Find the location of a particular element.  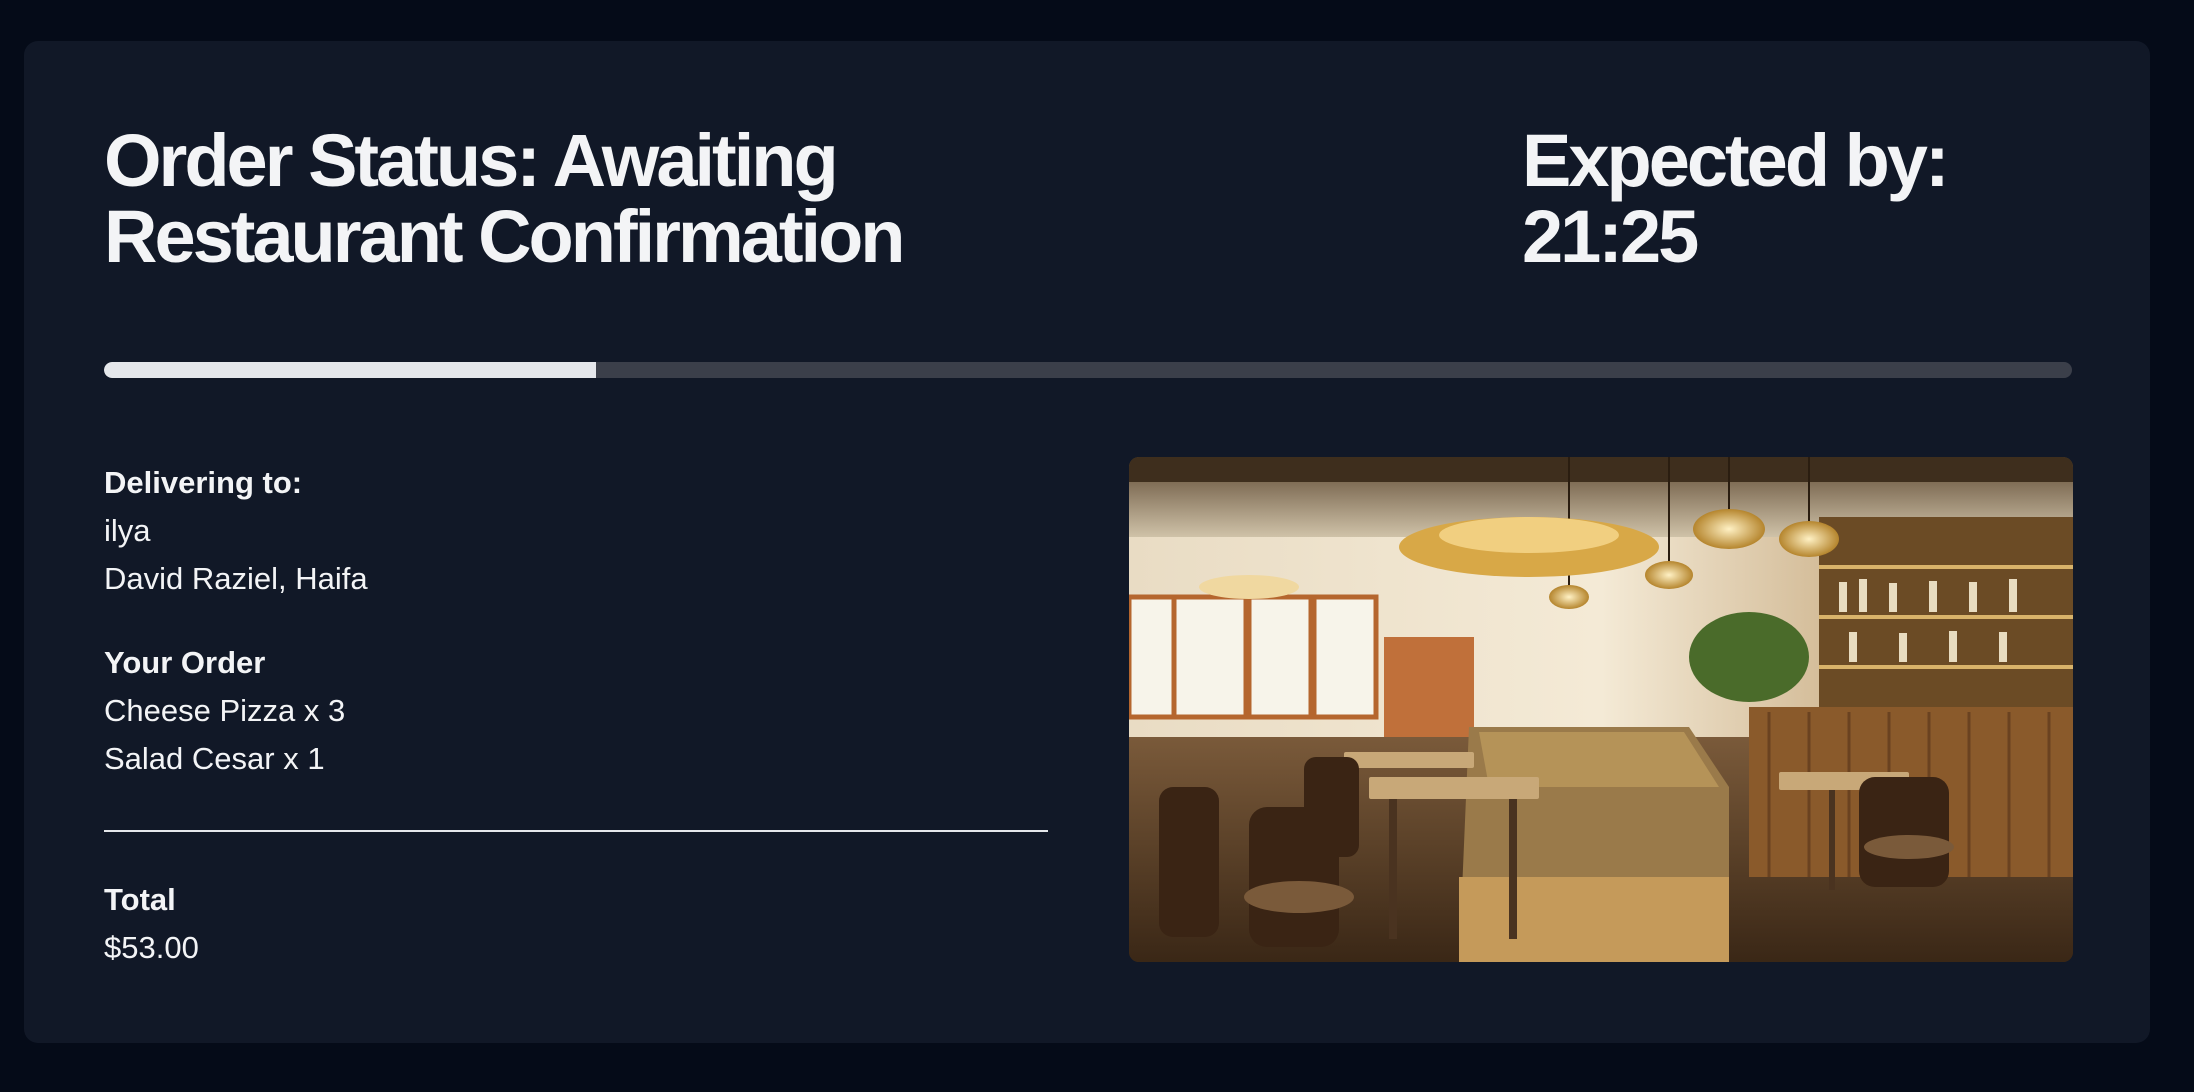

total-label: Total is located at coordinates (140, 899).